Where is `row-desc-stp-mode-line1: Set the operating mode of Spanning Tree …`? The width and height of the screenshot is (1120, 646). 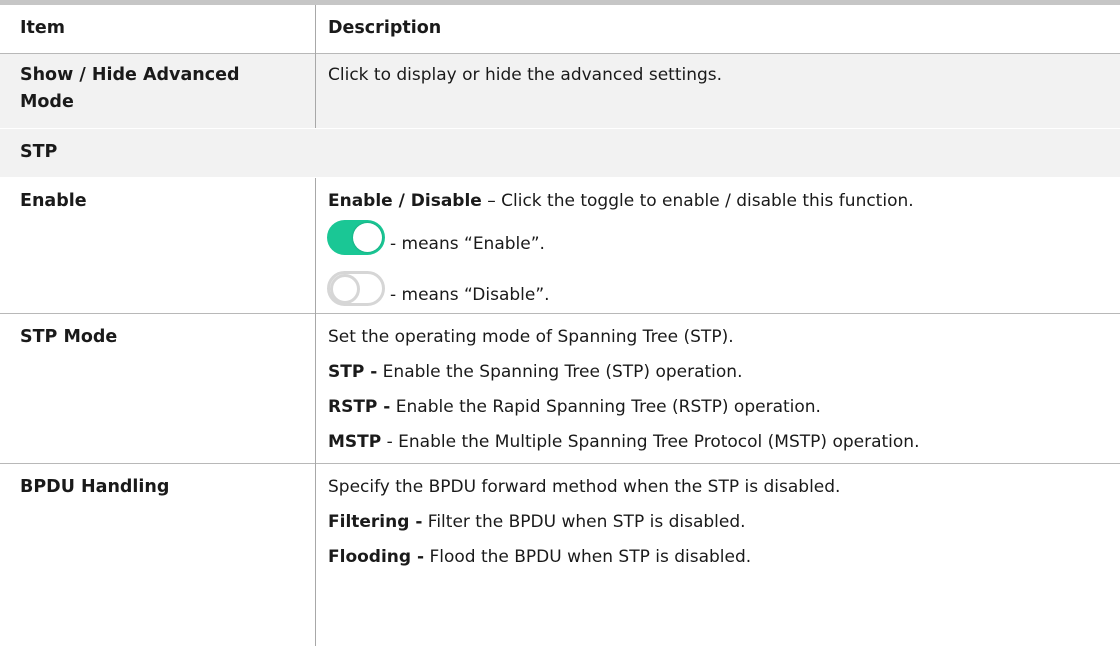
row-desc-stp-mode-line1: Set the operating mode of Spanning Tree … is located at coordinates (531, 337).